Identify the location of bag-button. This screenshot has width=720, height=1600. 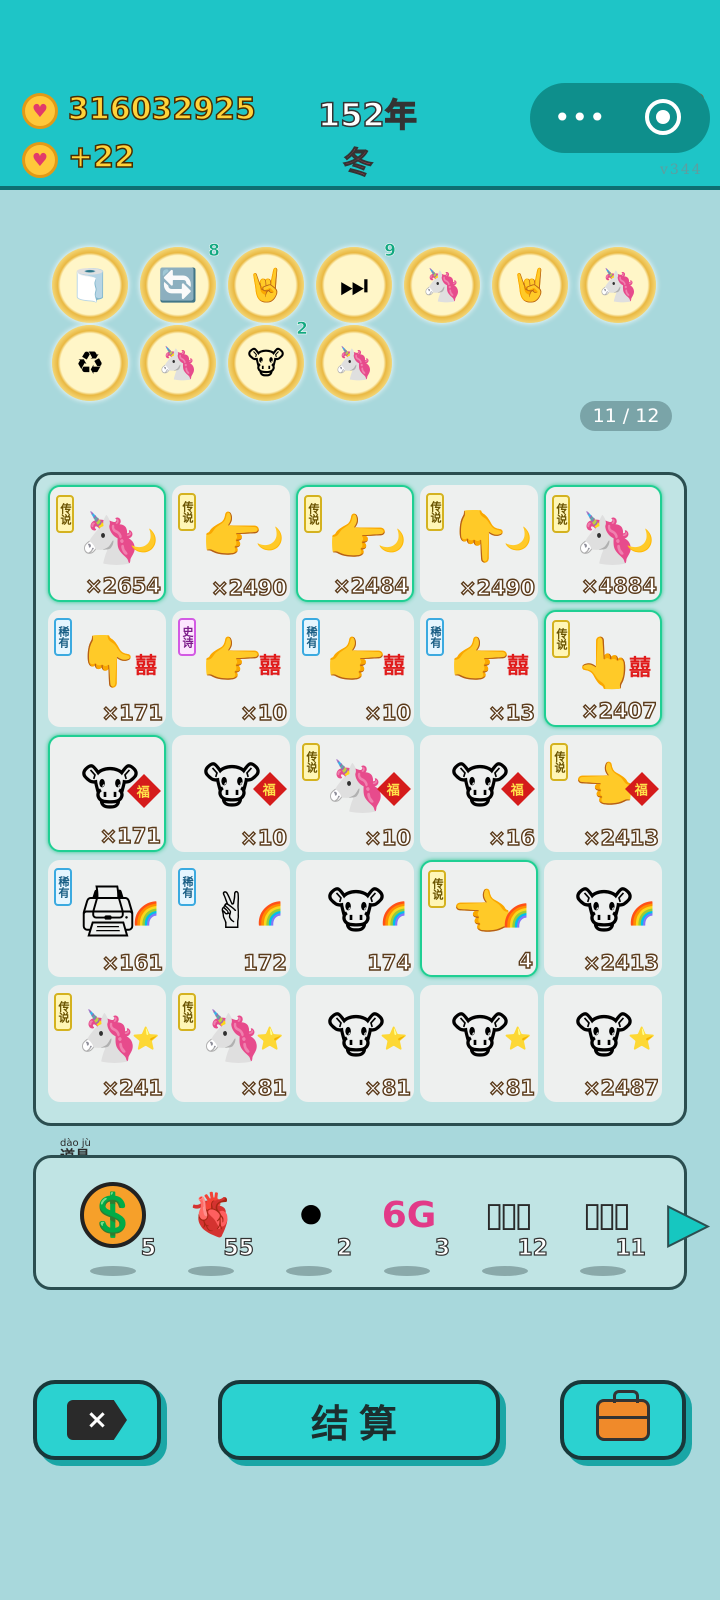
(623, 1420).